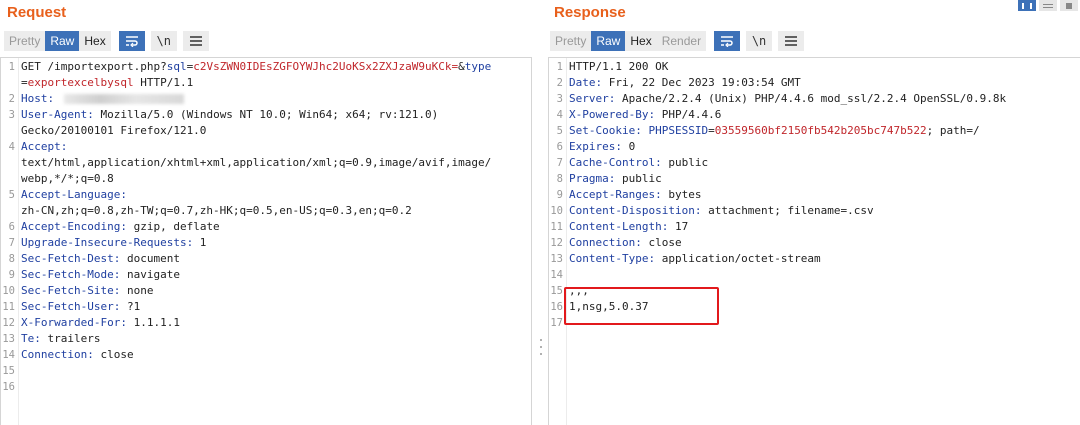  Describe the element at coordinates (953, 130) in the screenshot. I see `line-segment: ; path=/` at that location.